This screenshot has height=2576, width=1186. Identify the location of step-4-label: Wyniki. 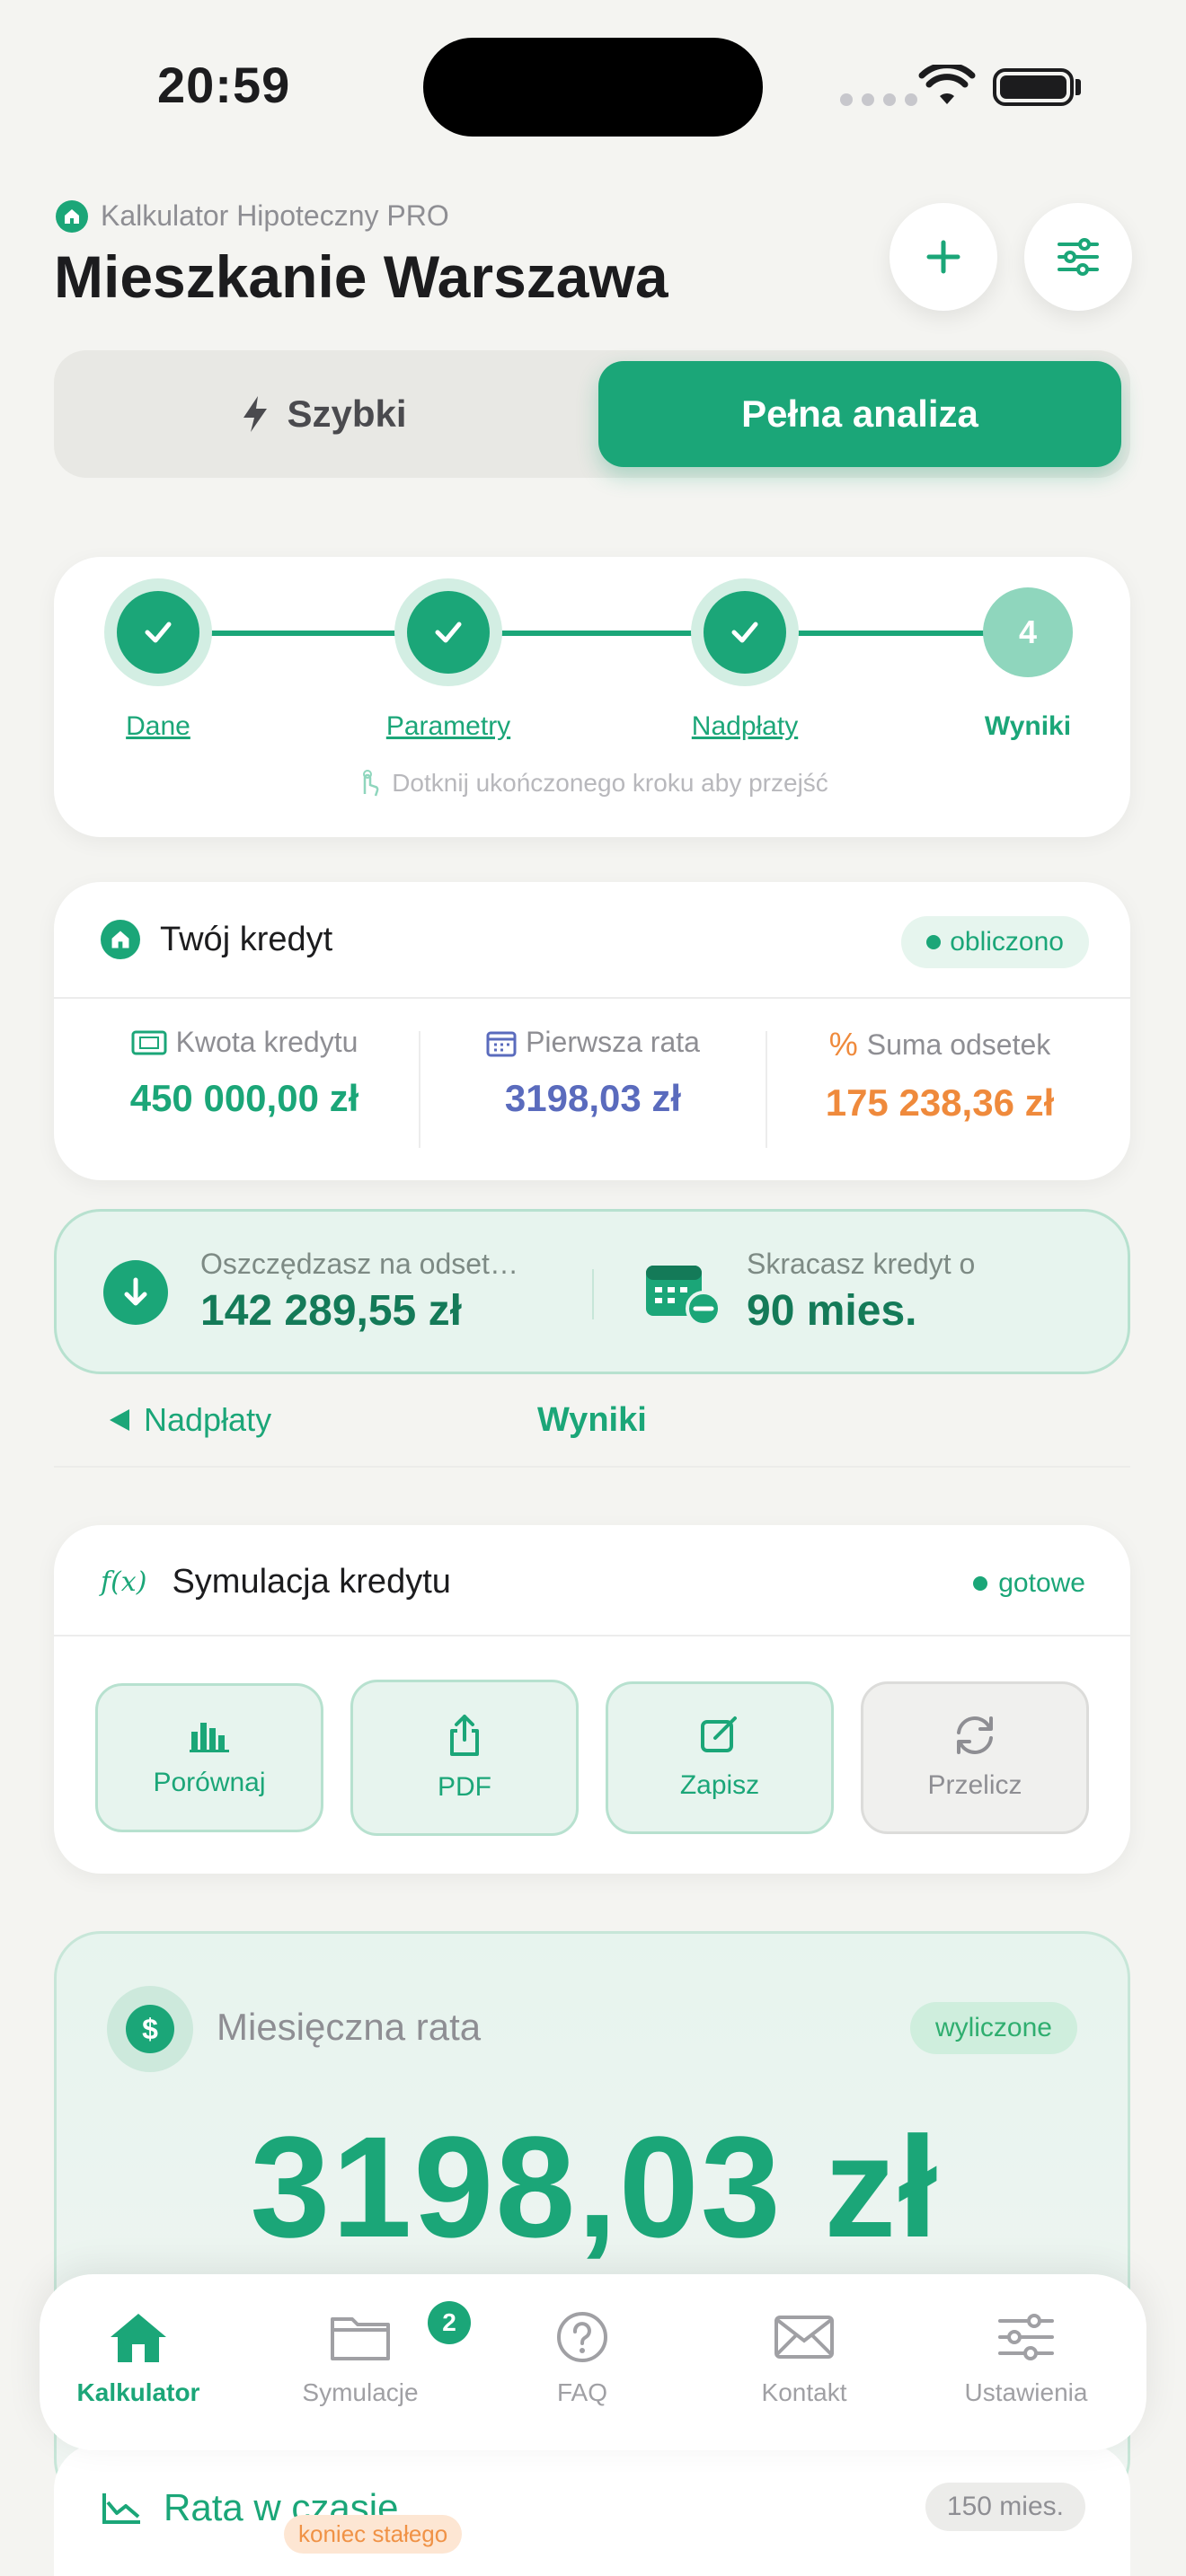
(1028, 726).